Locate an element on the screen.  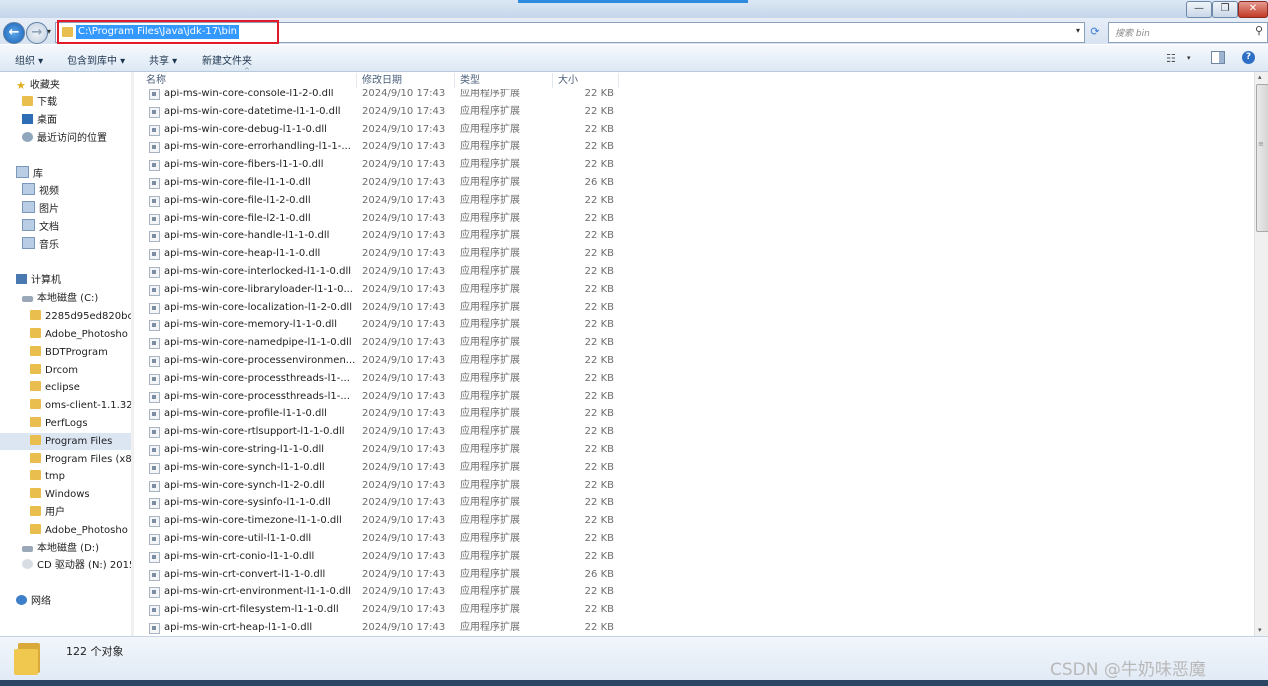
nav-label: 用户 is located at coordinates (55, 512).